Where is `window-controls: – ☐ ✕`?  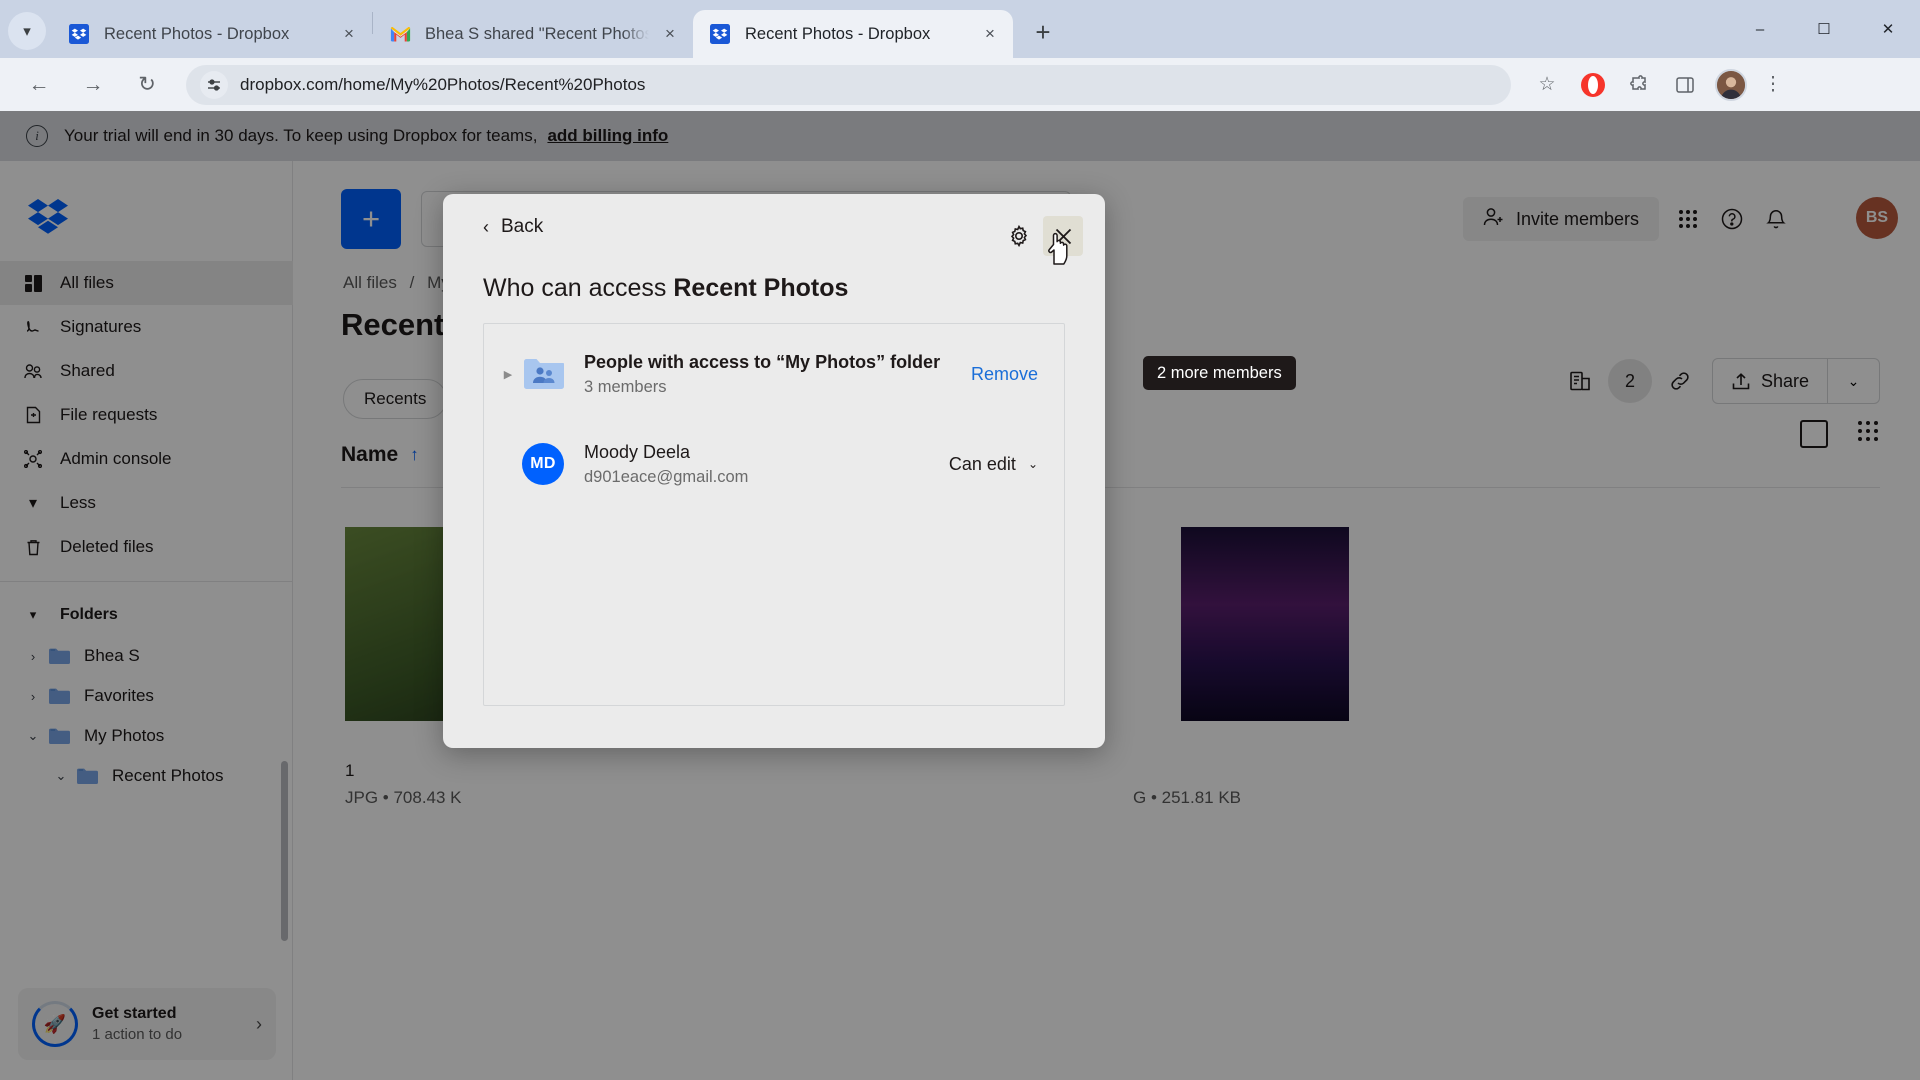
window-controls: – ☐ ✕ is located at coordinates (1824, 29).